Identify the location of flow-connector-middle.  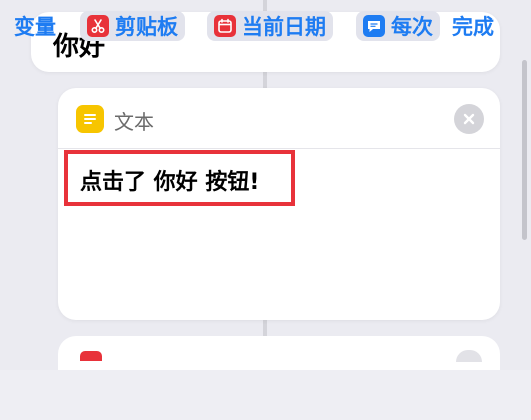
(265, 80).